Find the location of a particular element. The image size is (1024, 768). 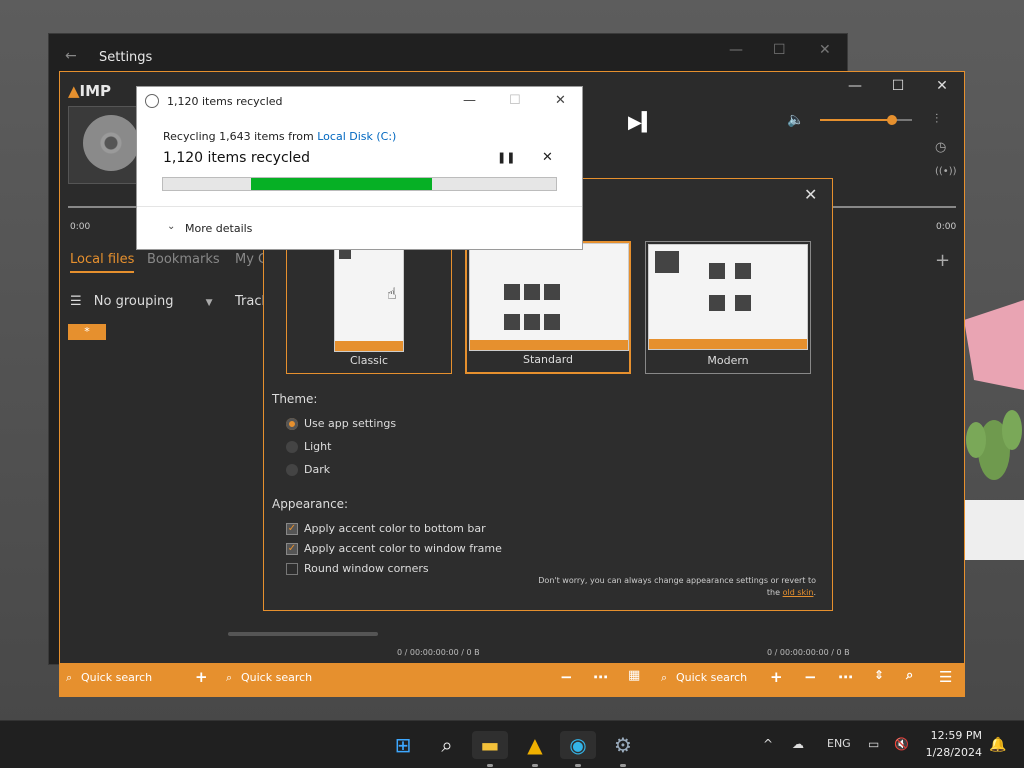

checkbox-label: Apply accent color to window frame is located at coordinates (403, 548).